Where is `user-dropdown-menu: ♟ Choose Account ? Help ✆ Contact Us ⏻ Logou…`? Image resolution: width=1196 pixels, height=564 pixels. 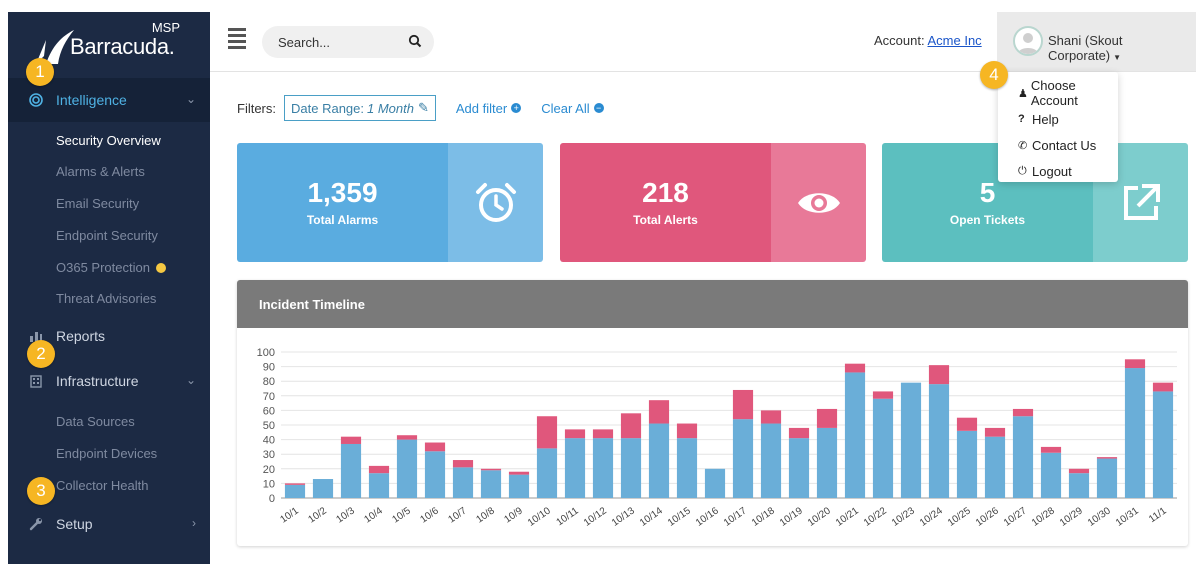
user-dropdown-menu: ♟ Choose Account ? Help ✆ Contact Us ⏻ Logou… is located at coordinates (1058, 127).